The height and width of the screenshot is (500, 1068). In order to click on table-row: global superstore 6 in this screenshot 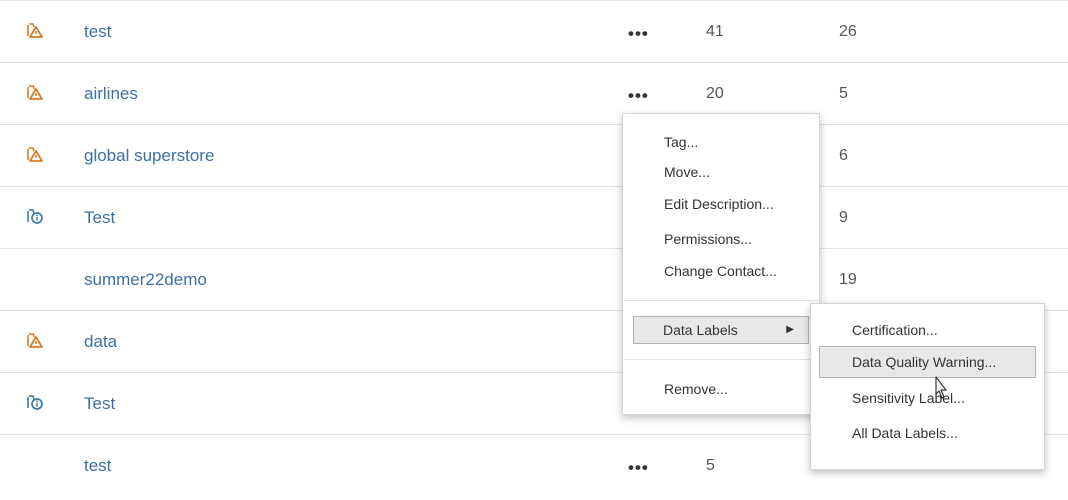, I will do `click(534, 156)`.